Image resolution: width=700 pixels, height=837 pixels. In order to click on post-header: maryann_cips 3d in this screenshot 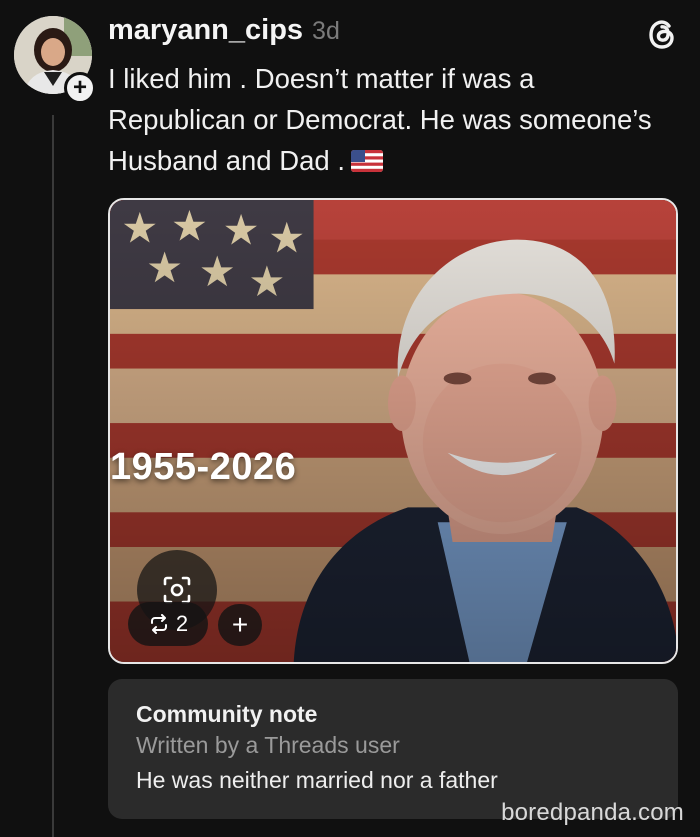, I will do `click(224, 30)`.